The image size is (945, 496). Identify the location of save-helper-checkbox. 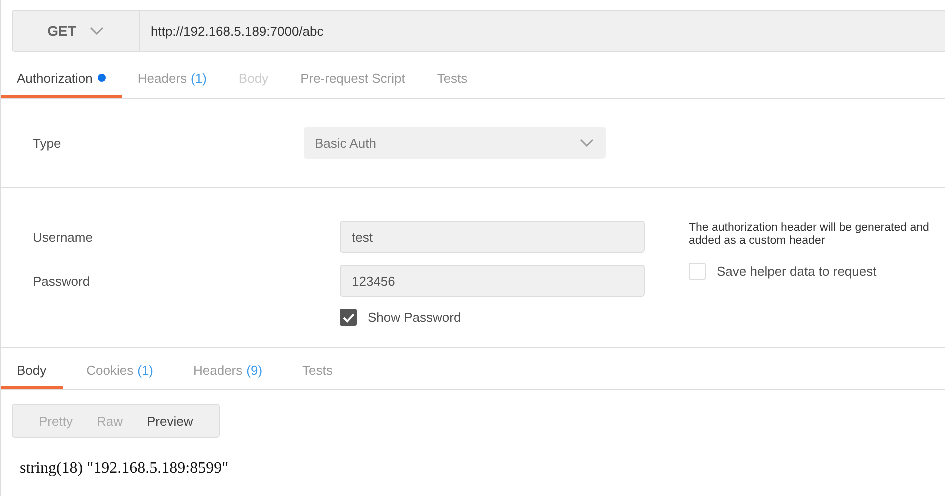
(697, 271).